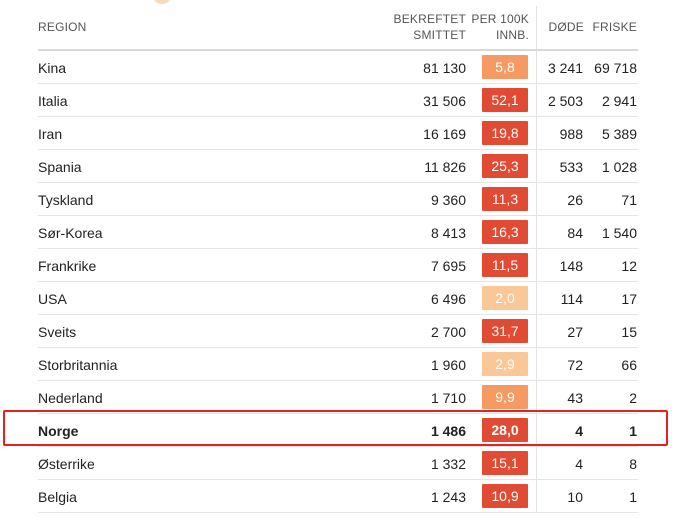 The height and width of the screenshot is (518, 690). Describe the element at coordinates (338, 166) in the screenshot. I see `table-row: Spania 11 826 25,3 533 1 028` at that location.